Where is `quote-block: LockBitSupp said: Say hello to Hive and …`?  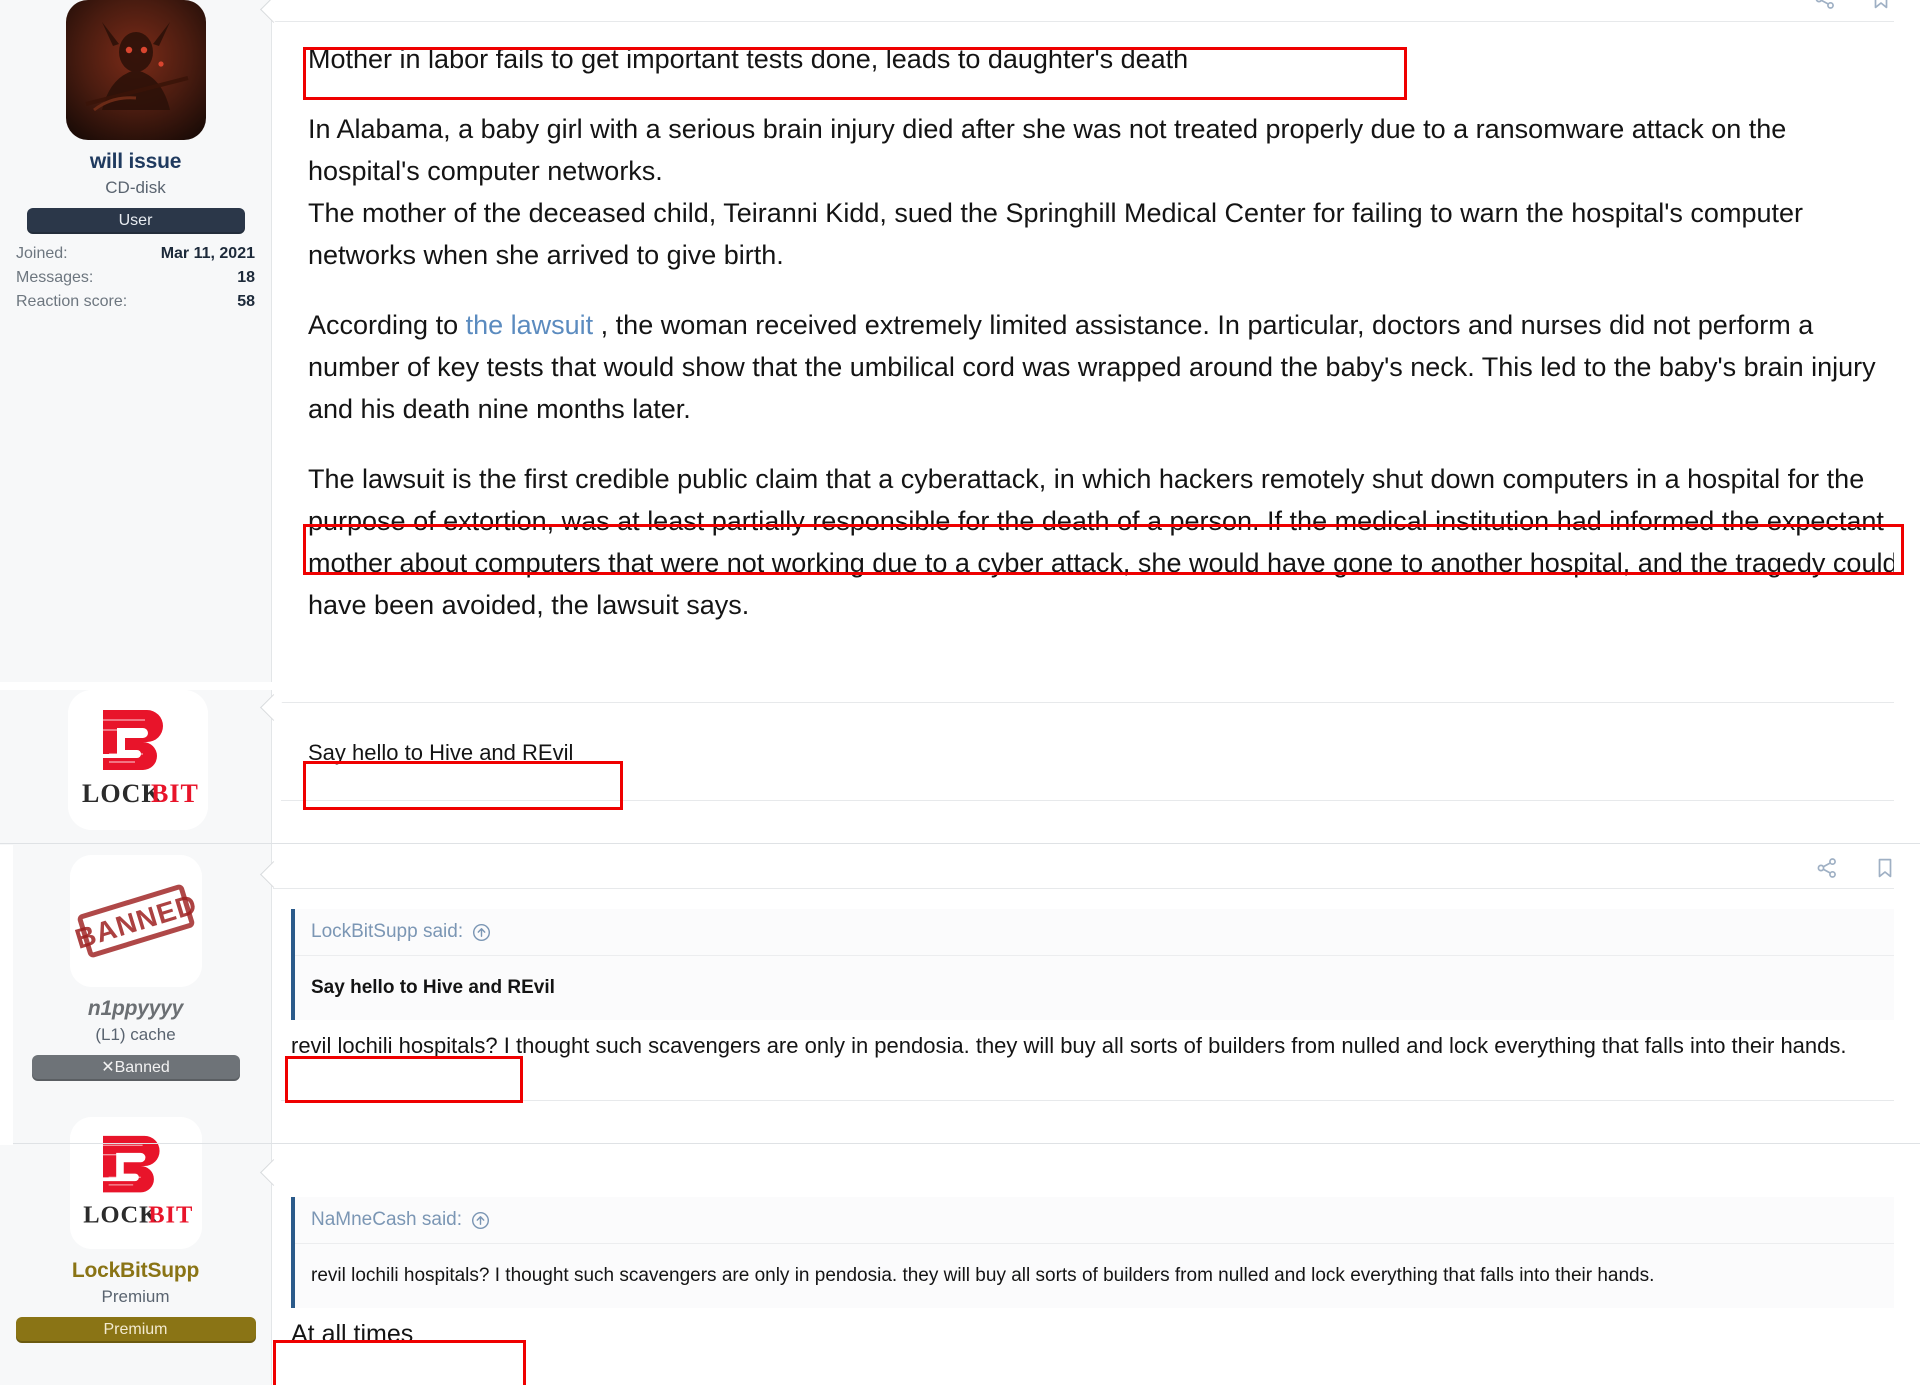
quote-block: LockBitSupp said: Say hello to Hive and … is located at coordinates (1092, 964).